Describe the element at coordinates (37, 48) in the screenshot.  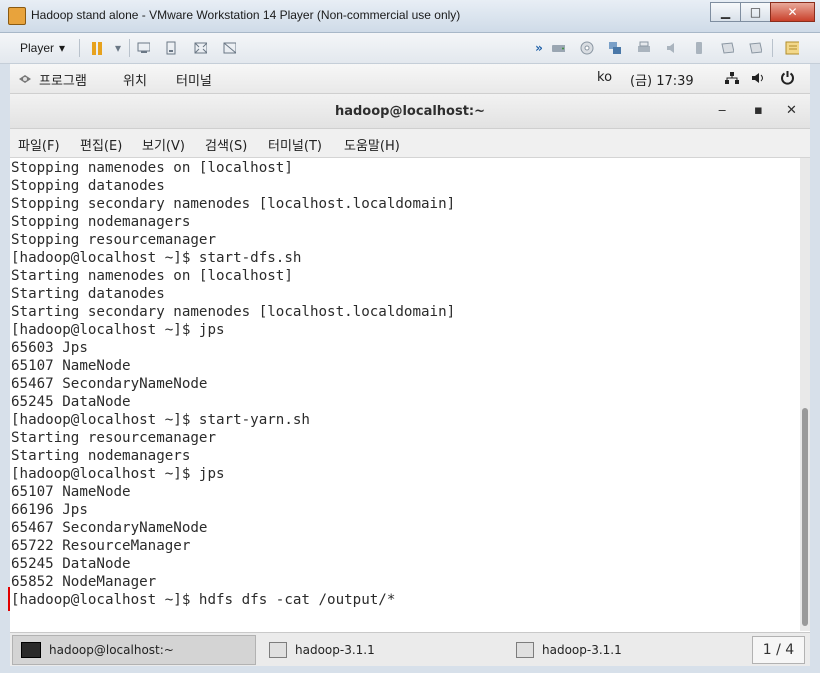
I see `player-label: Player` at that location.